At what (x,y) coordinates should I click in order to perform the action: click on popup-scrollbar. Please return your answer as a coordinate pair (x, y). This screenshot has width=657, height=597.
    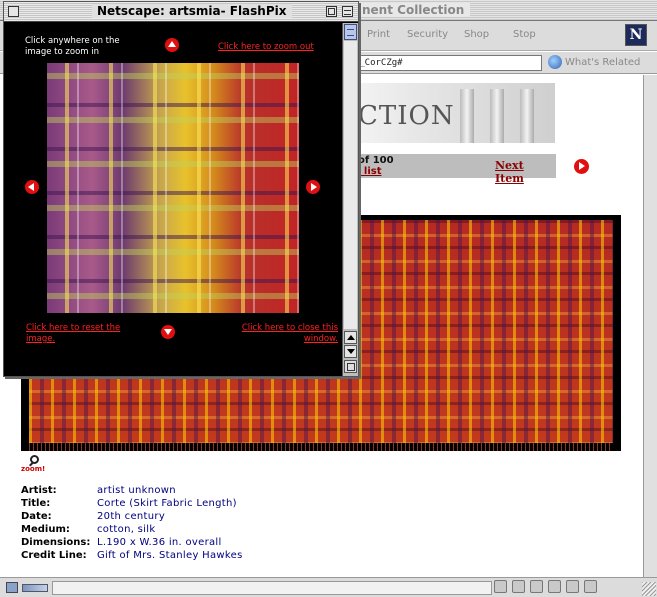
    Looking at the image, I should click on (350, 199).